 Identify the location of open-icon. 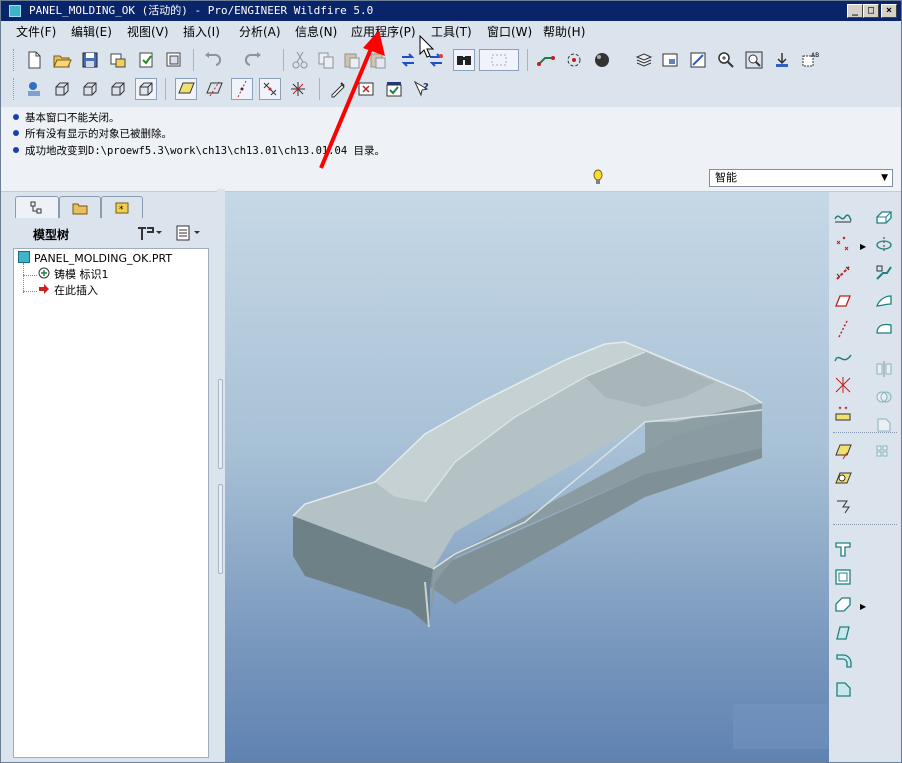
(62, 60).